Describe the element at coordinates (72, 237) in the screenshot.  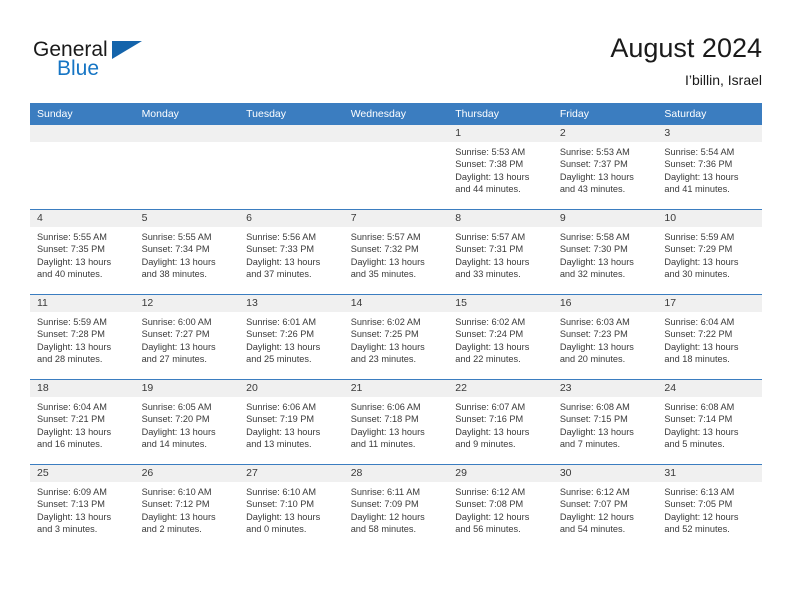
I see `day-info-line: Sunrise: 5:55 AM` at that location.